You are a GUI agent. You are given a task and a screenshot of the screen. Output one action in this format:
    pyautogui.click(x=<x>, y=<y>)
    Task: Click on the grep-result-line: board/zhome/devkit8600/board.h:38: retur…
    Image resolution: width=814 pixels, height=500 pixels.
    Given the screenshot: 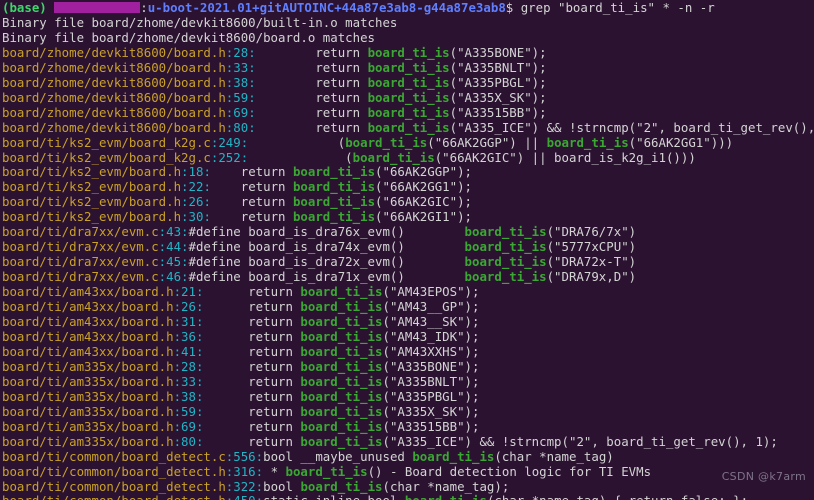 What is the action you would take?
    pyautogui.click(x=408, y=82)
    